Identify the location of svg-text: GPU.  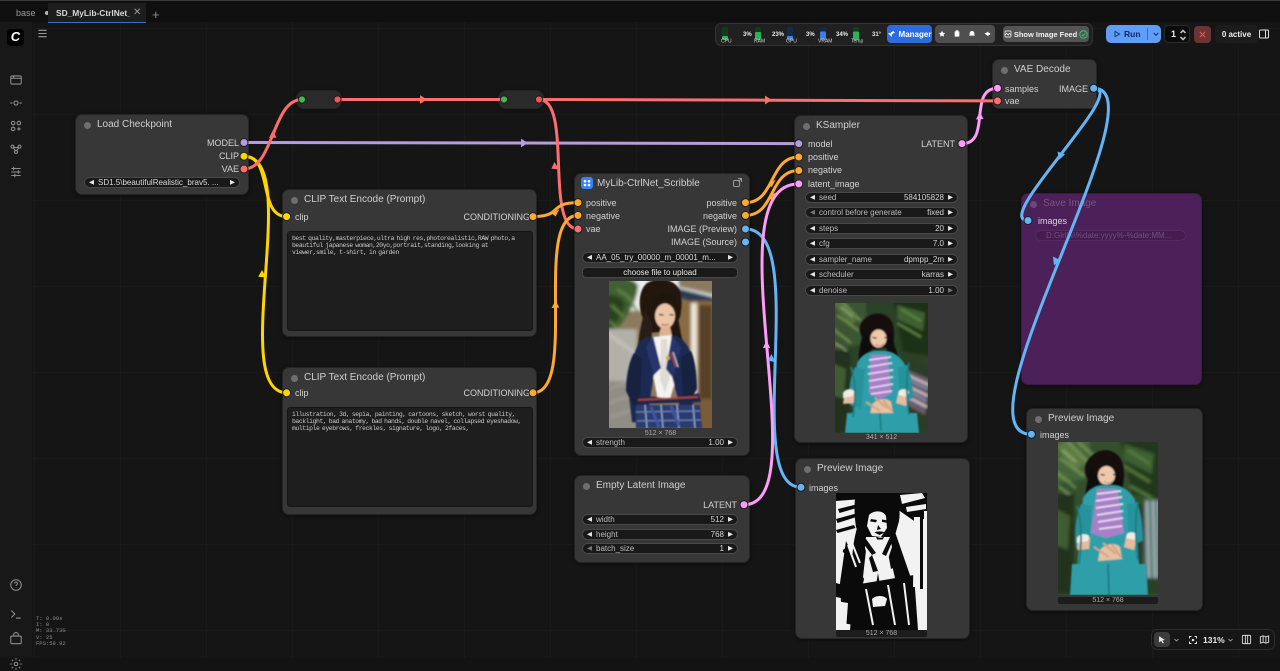
(791, 42).